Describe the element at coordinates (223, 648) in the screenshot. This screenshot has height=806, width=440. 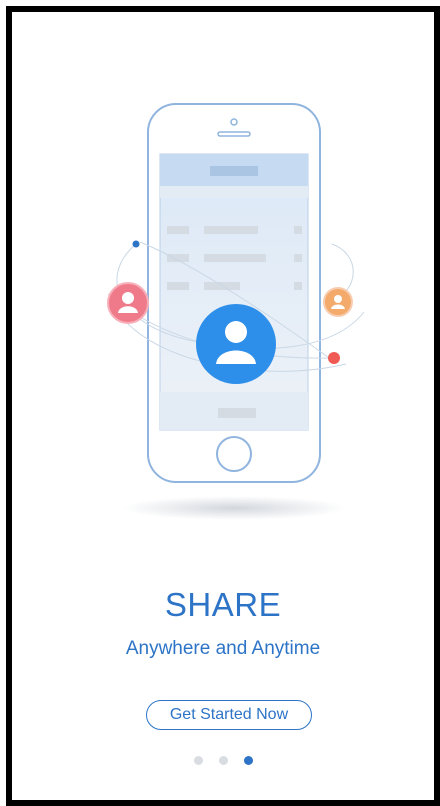
I see `page-subtitle: Anywhere and Anytime` at that location.